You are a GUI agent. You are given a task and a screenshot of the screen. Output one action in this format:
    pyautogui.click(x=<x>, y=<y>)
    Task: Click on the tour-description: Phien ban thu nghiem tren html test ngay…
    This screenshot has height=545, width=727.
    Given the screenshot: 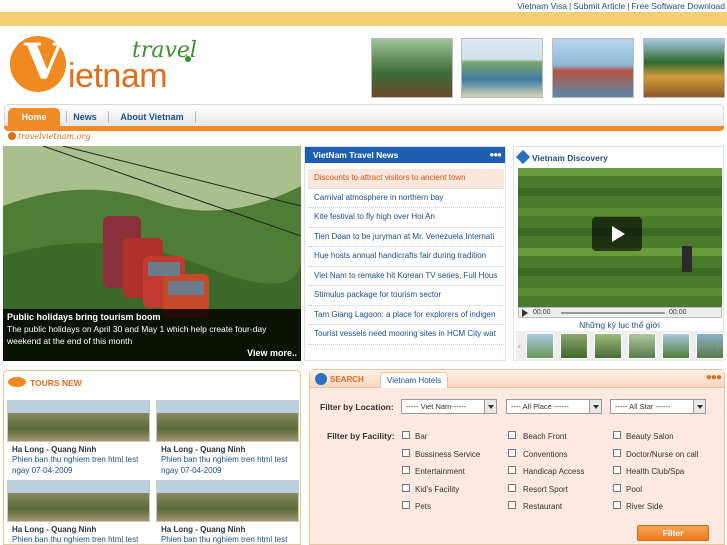 What is the action you would take?
    pyautogui.click(x=75, y=465)
    